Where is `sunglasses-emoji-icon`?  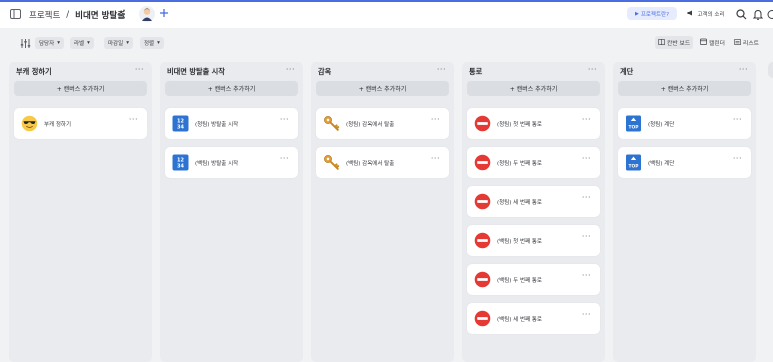
sunglasses-emoji-icon is located at coordinates (29, 123).